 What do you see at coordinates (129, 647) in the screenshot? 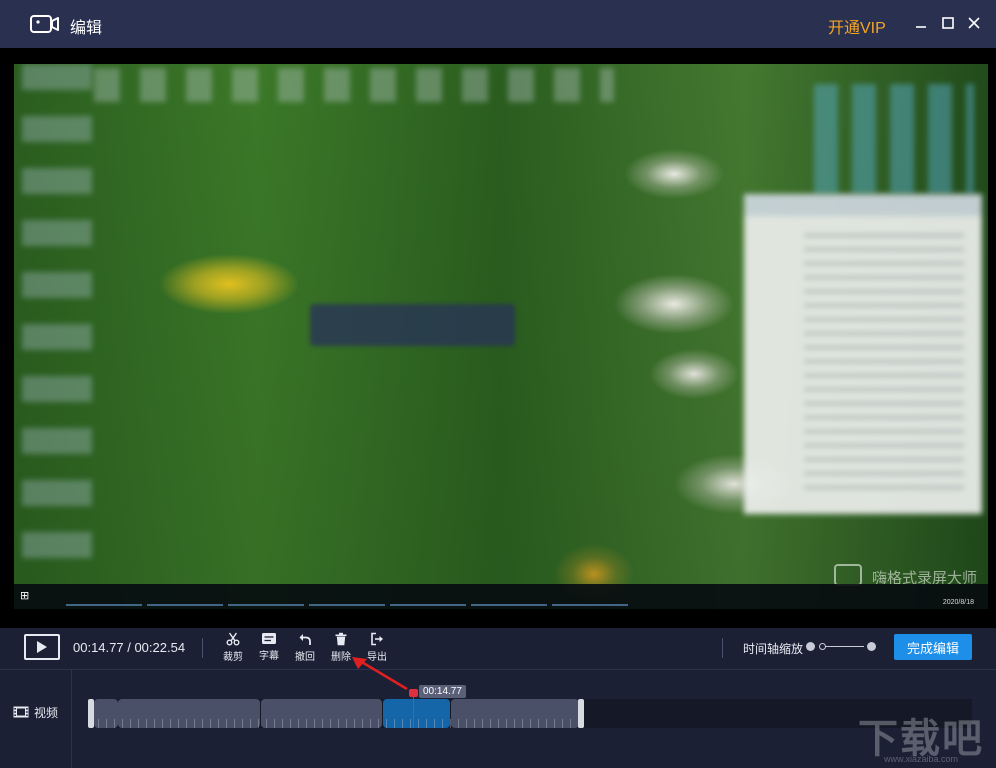
I see `time-display: 00:14.77 / 00:22.54` at bounding box center [129, 647].